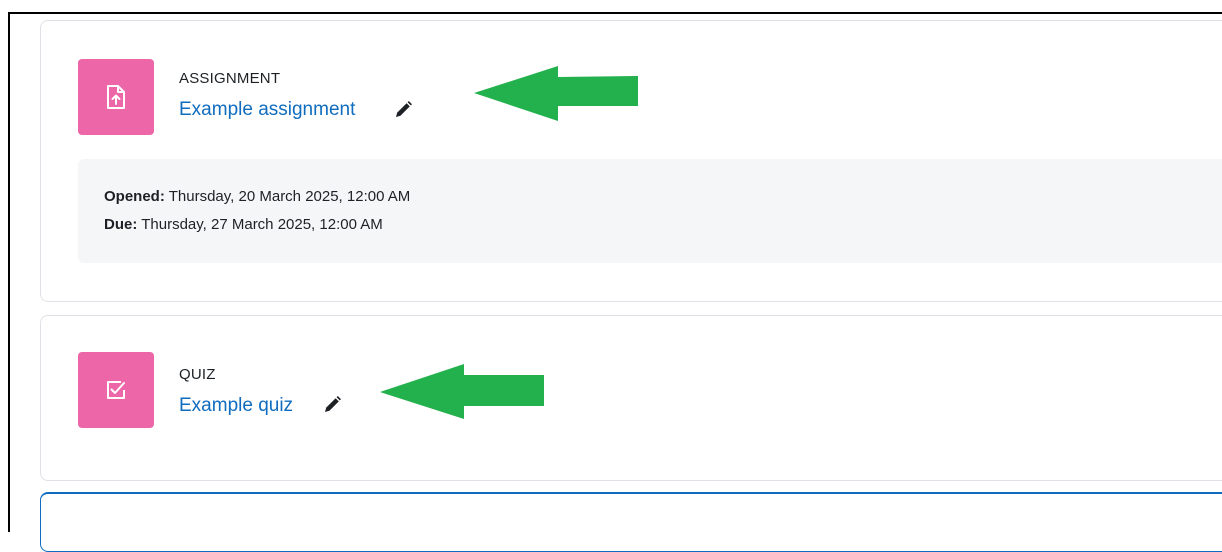  I want to click on due-label: Due:, so click(121, 224).